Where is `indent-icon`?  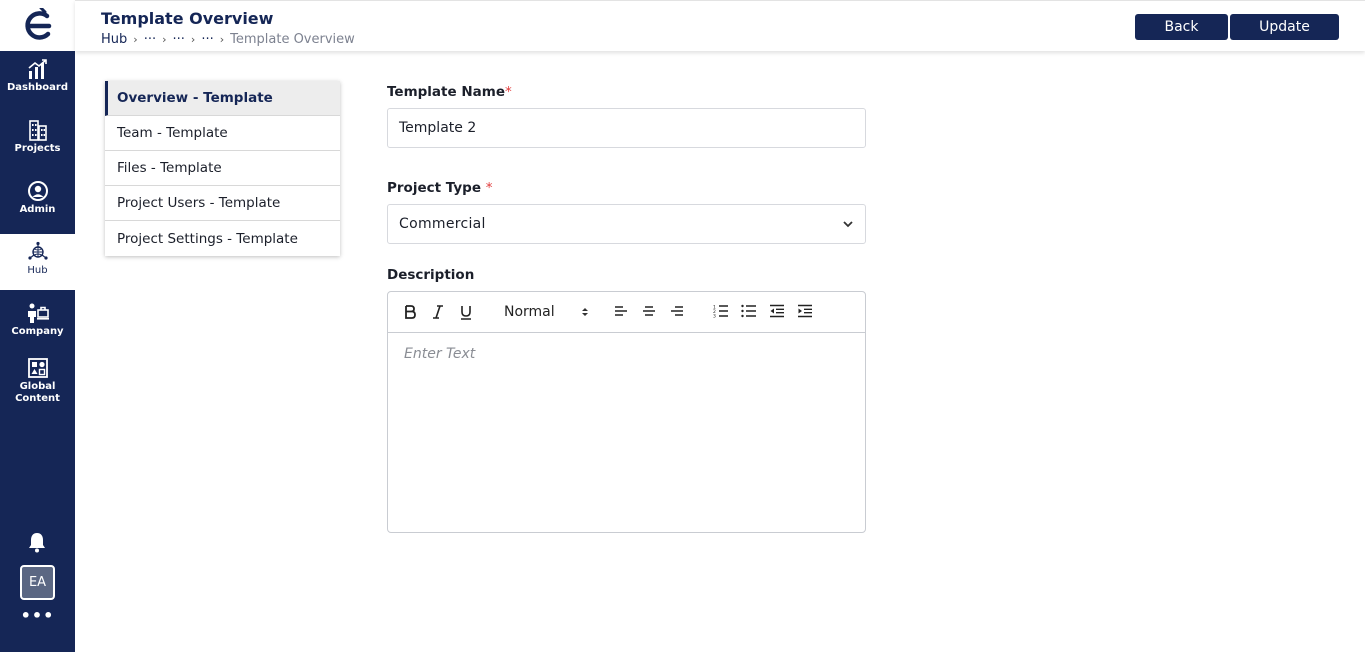
indent-icon is located at coordinates (805, 311).